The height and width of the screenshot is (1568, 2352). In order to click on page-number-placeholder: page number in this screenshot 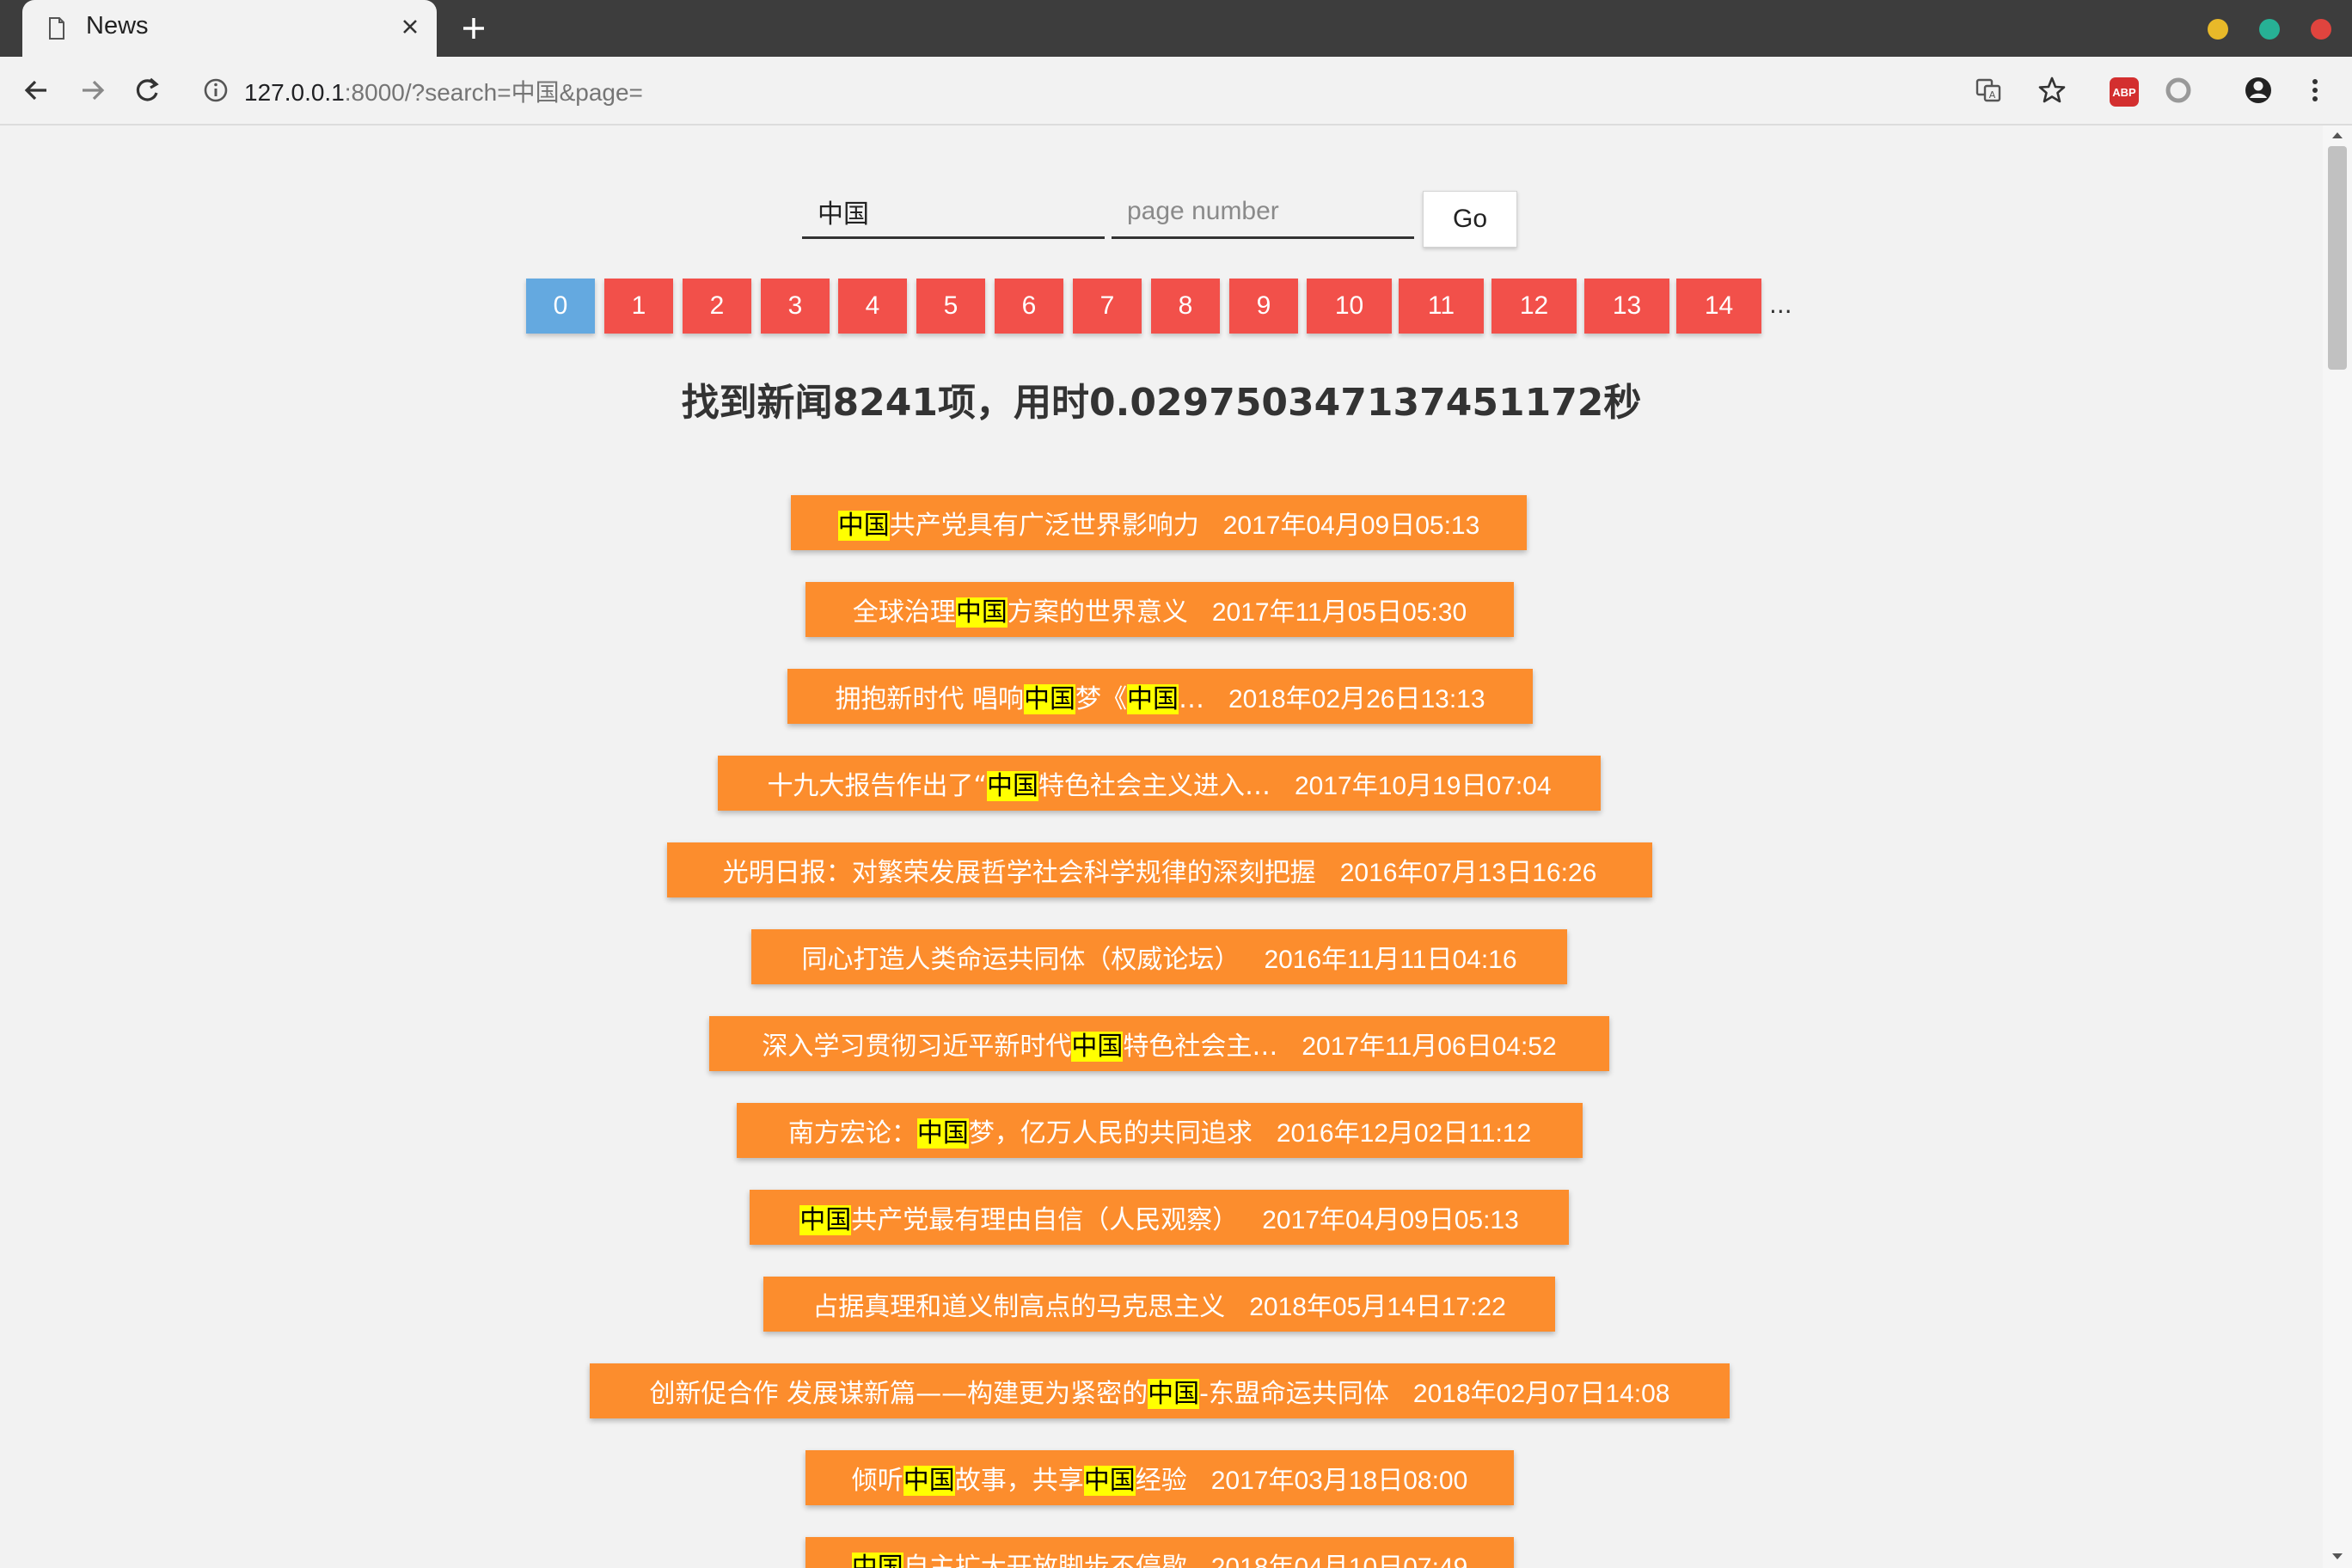, I will do `click(1203, 210)`.